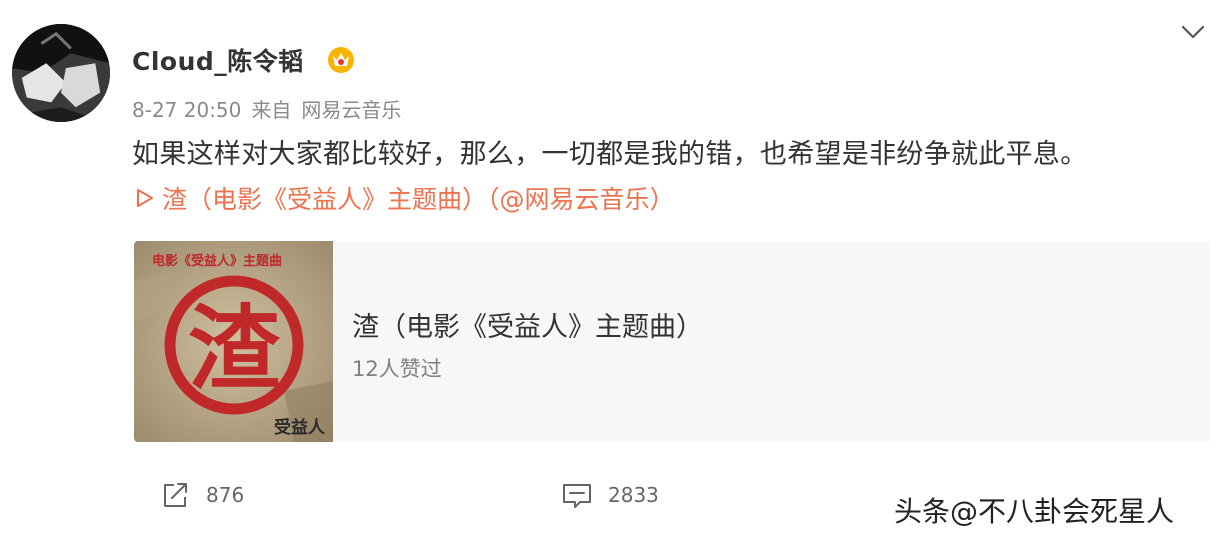 The image size is (1228, 544). What do you see at coordinates (300, 427) in the screenshot?
I see `cover-bottom-text: 受益人` at bounding box center [300, 427].